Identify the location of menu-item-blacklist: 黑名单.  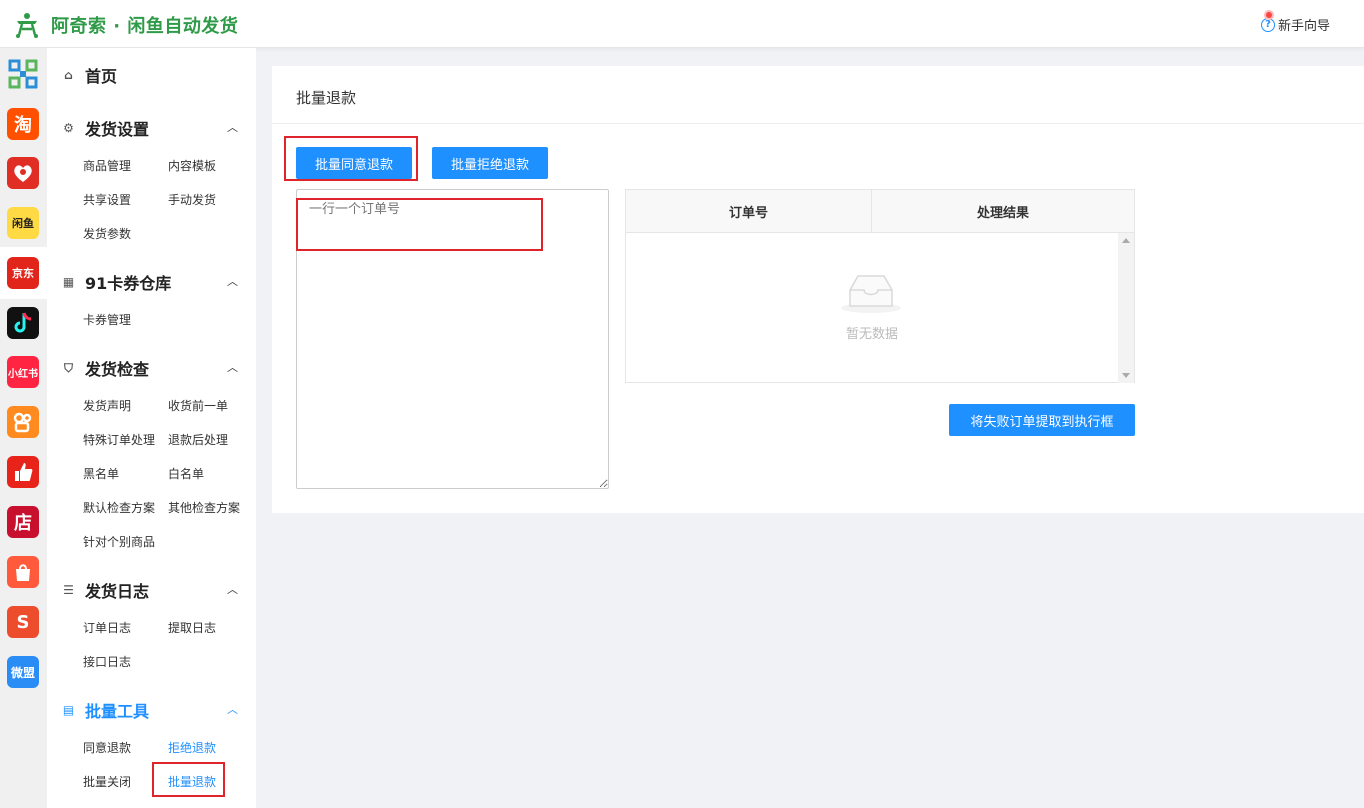
(101, 473).